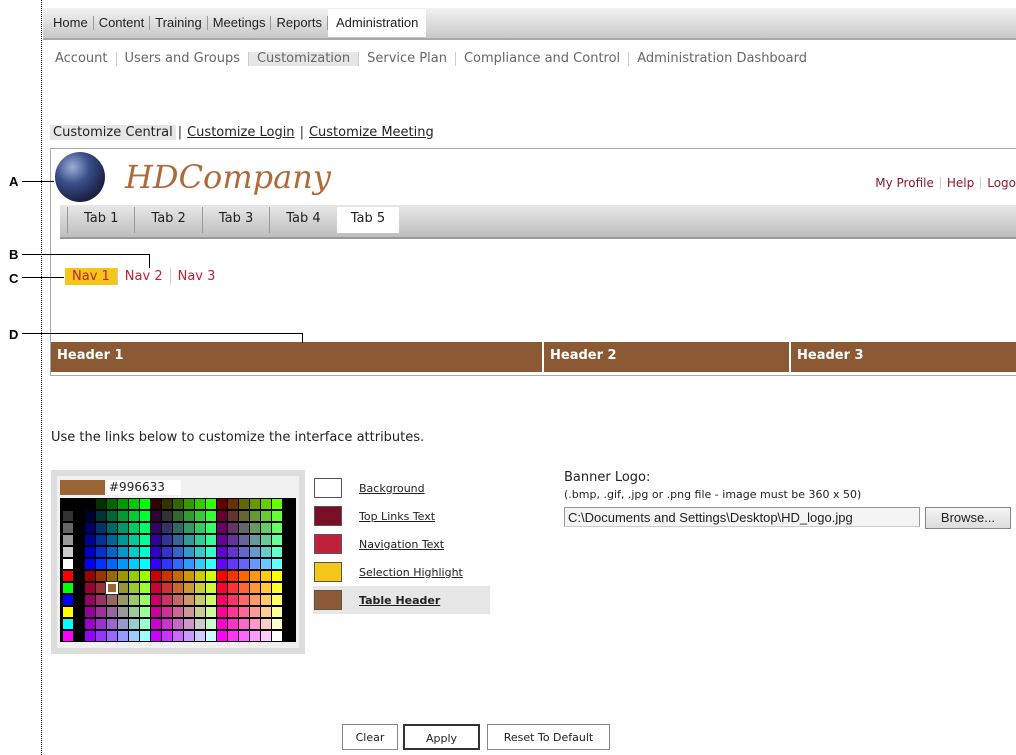 Image resolution: width=1016 pixels, height=755 pixels. What do you see at coordinates (401, 572) in the screenshot?
I see `attr-selection-highlight: Selection Highlight` at bounding box center [401, 572].